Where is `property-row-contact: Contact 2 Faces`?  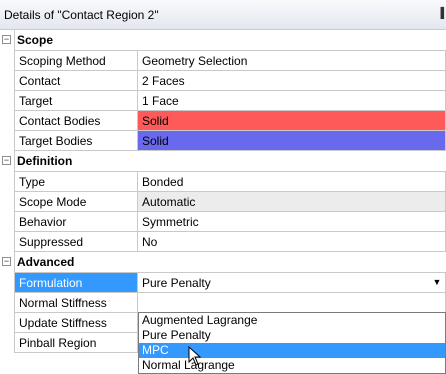 property-row-contact: Contact 2 Faces is located at coordinates (223, 81).